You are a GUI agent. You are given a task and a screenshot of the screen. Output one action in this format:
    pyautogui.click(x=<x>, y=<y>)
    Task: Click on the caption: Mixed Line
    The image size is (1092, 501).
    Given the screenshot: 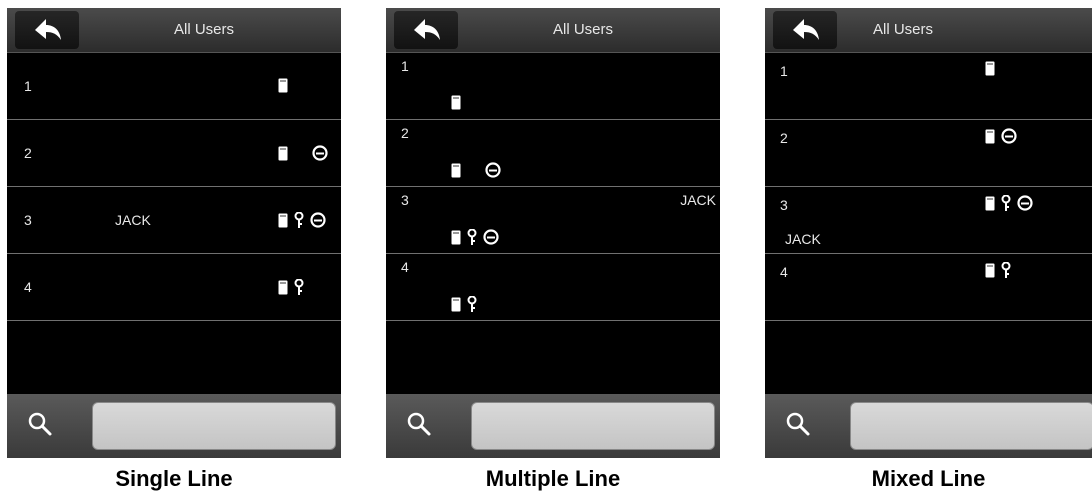 What is the action you would take?
    pyautogui.click(x=928, y=478)
    